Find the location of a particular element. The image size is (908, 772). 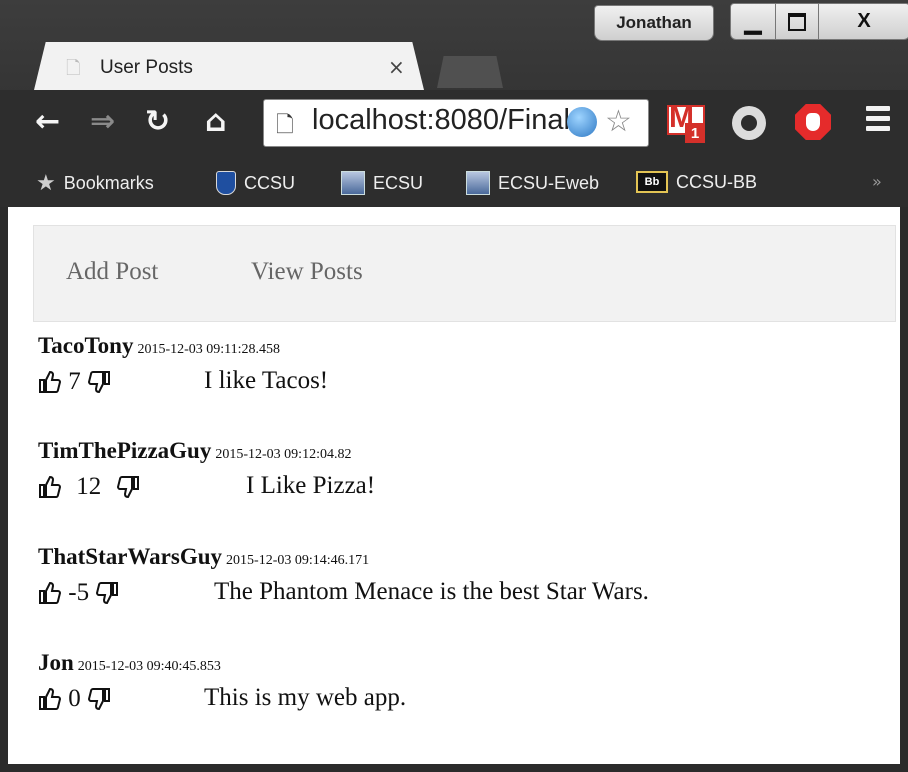

extension-cube-icon is located at coordinates (582, 122).